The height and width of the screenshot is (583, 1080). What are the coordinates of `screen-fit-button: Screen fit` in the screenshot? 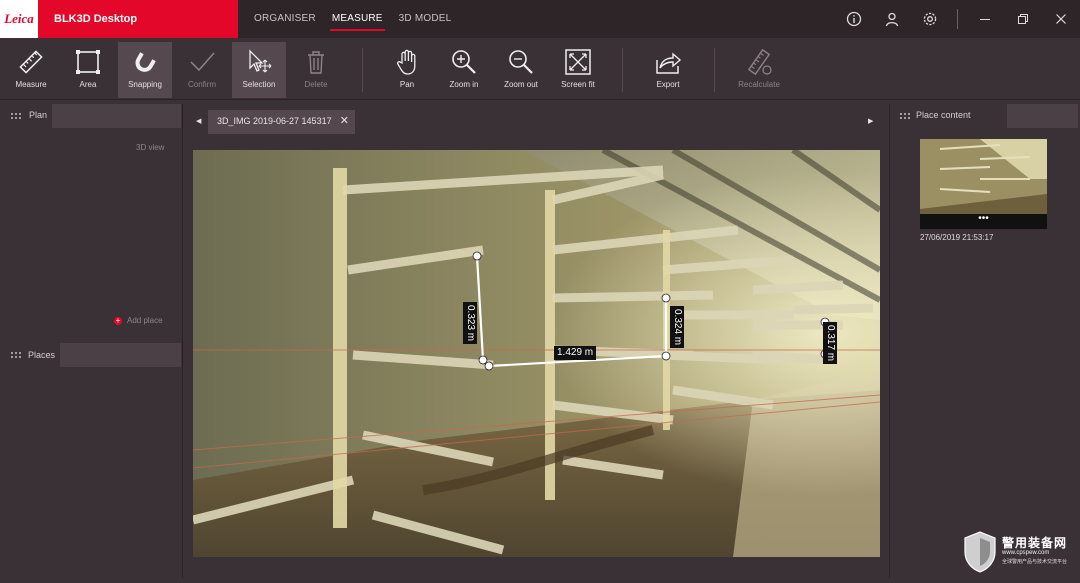 It's located at (578, 70).